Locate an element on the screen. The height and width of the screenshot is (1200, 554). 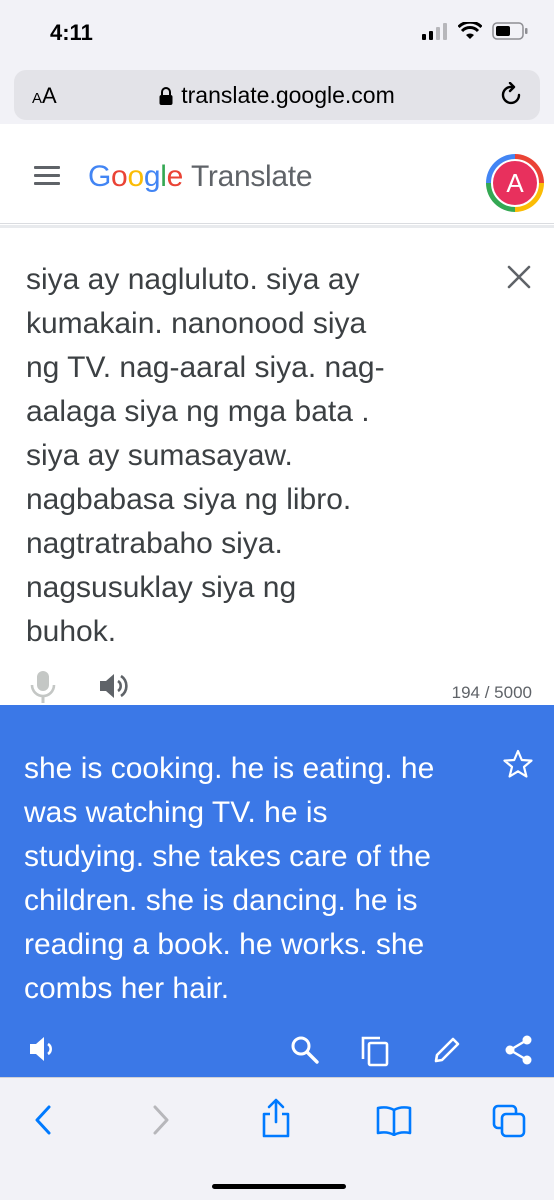
edit-icon is located at coordinates (447, 1050).